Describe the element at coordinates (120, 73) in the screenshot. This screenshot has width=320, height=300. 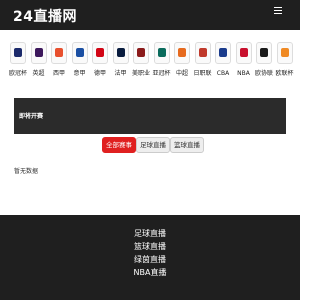
I see `league-label: 法甲` at that location.